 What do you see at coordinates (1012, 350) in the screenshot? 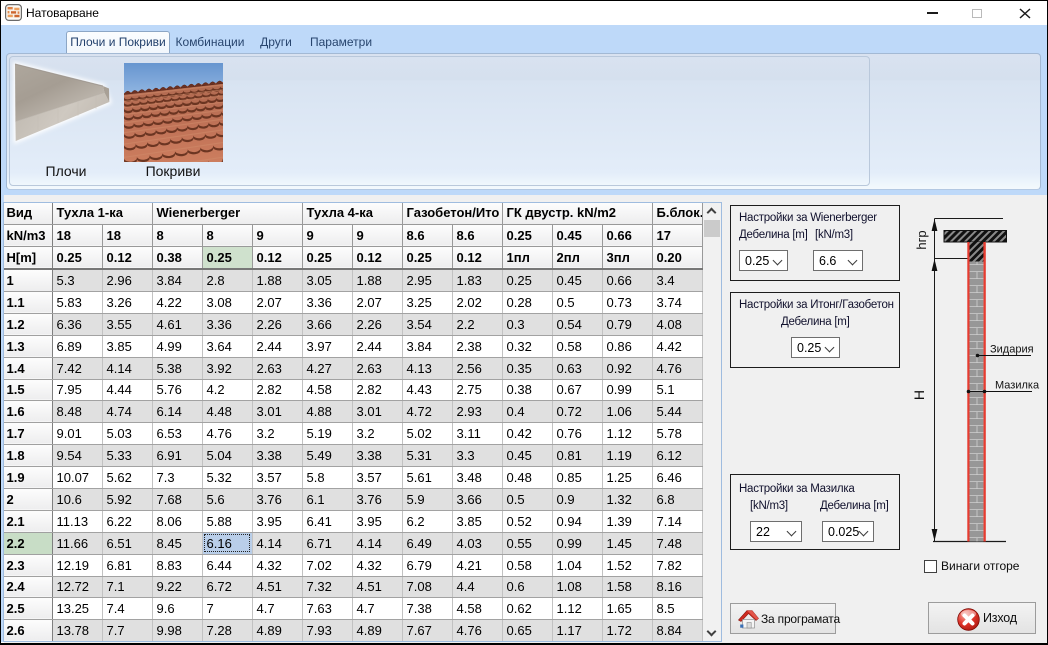
I see `svg-text: Зидария` at bounding box center [1012, 350].